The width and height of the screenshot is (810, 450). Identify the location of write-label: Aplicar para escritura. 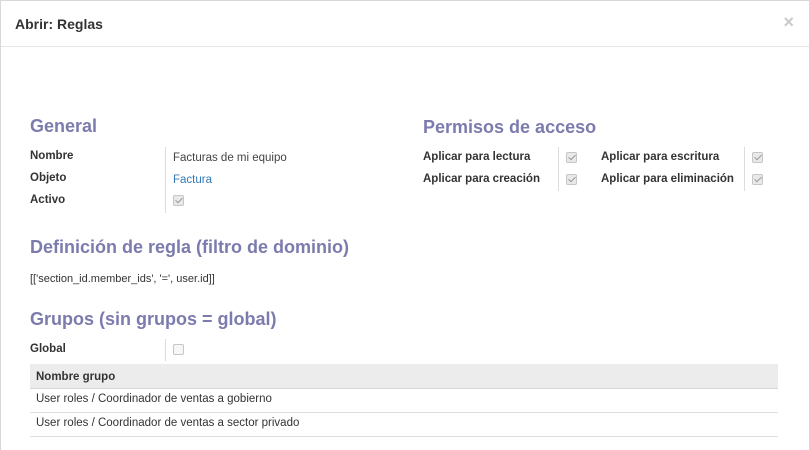
(660, 157).